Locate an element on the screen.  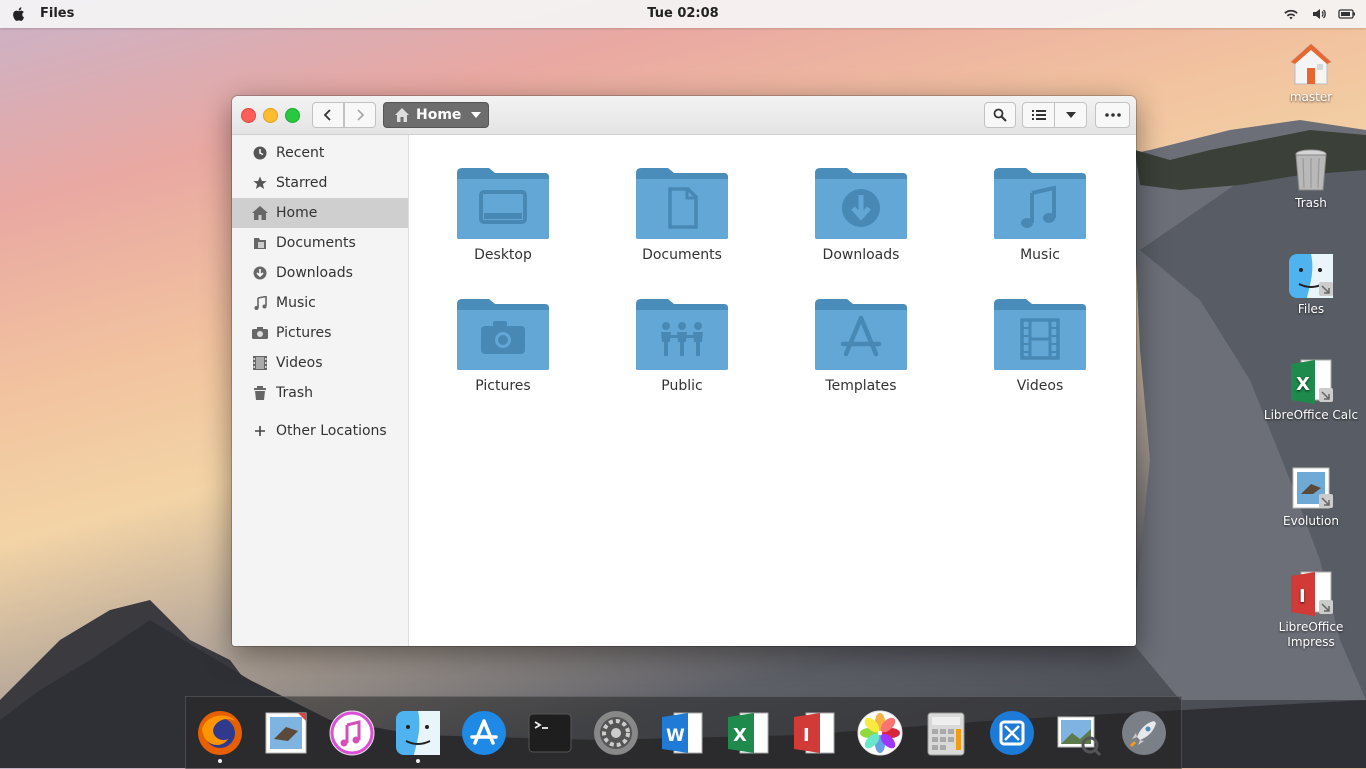
impress-icon: I is located at coordinates (814, 733).